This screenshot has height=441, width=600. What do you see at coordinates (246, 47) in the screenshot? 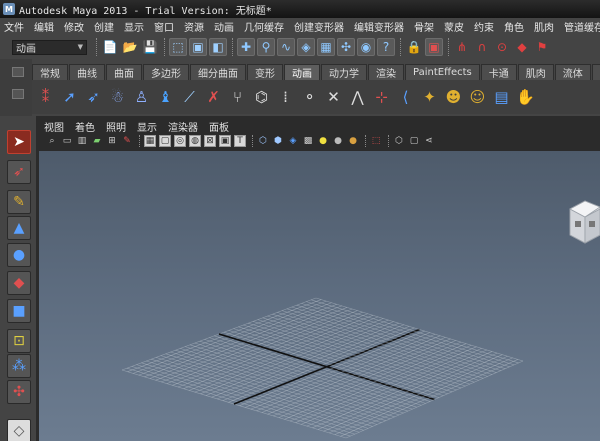
I see `select-handles-icon: ✚` at bounding box center [246, 47].